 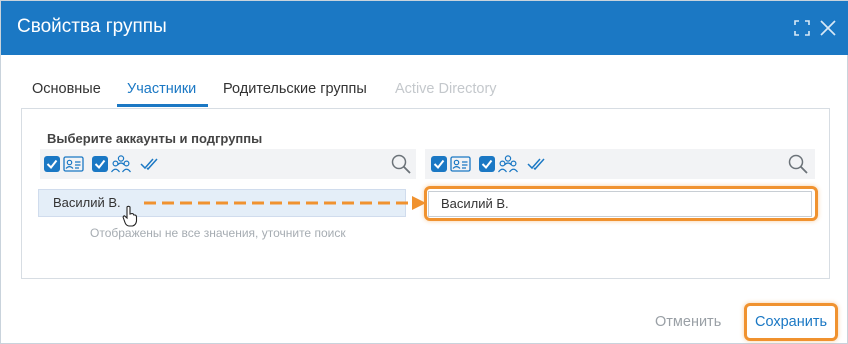 I want to click on section-label: Выберите аккаунты и подгруппы, so click(x=155, y=138).